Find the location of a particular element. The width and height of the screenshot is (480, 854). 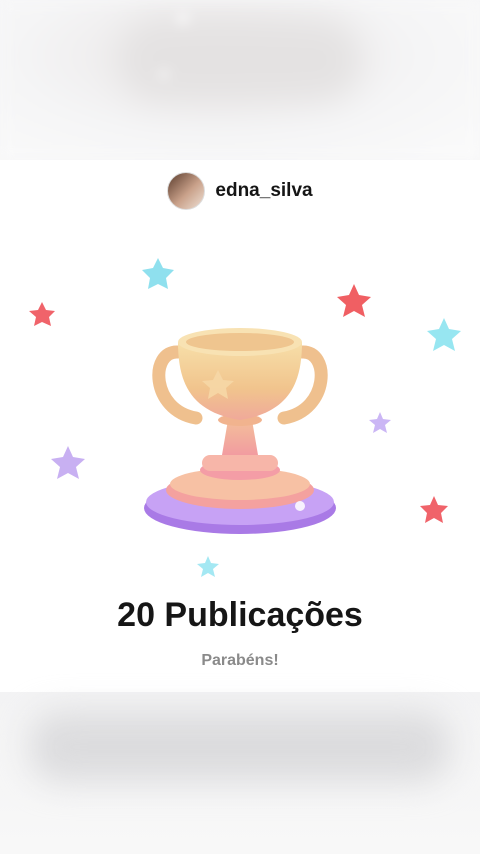

milestone-title: 20 Publicações is located at coordinates (240, 615).